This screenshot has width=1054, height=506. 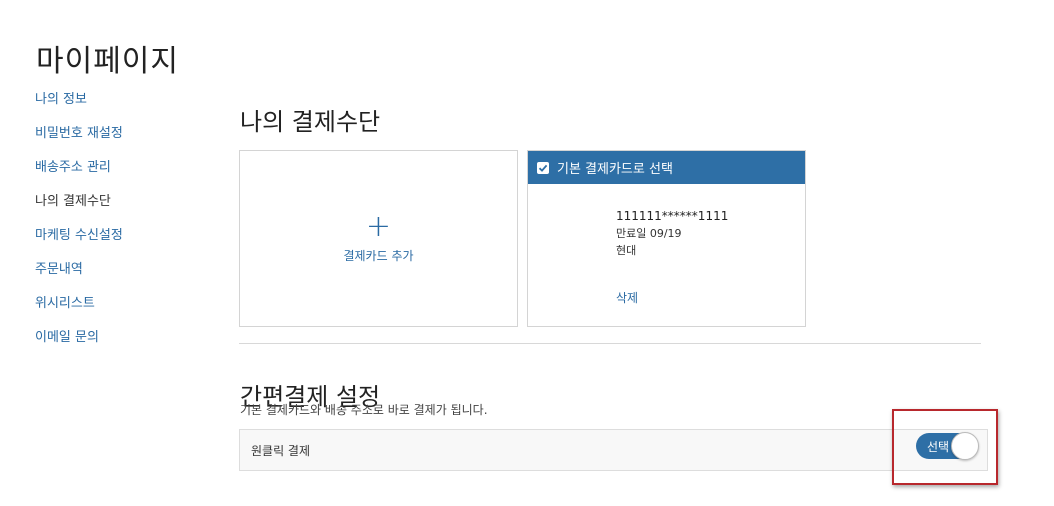 What do you see at coordinates (626, 250) in the screenshot?
I see `card-issuer: 현대` at bounding box center [626, 250].